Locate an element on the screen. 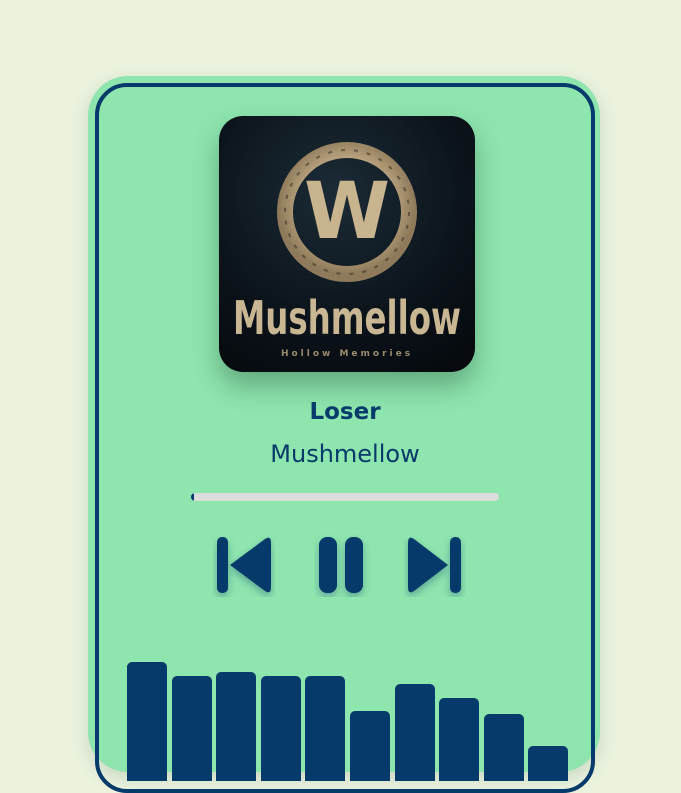 The width and height of the screenshot is (681, 793). album-cover: W Mushmellow Hollow Memories is located at coordinates (347, 244).